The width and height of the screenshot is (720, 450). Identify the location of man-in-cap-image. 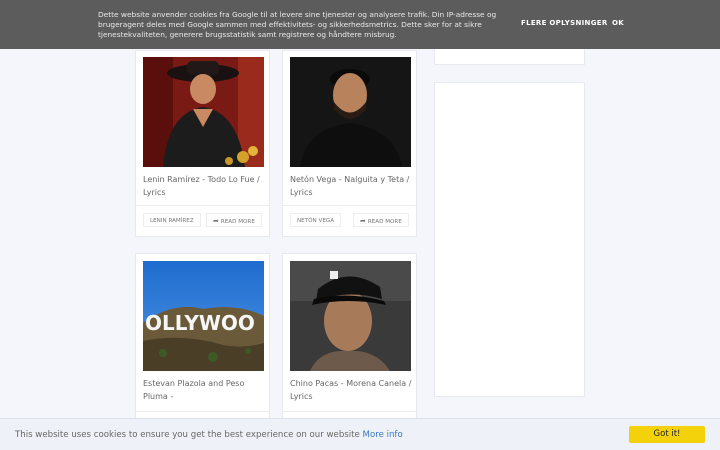
(350, 316).